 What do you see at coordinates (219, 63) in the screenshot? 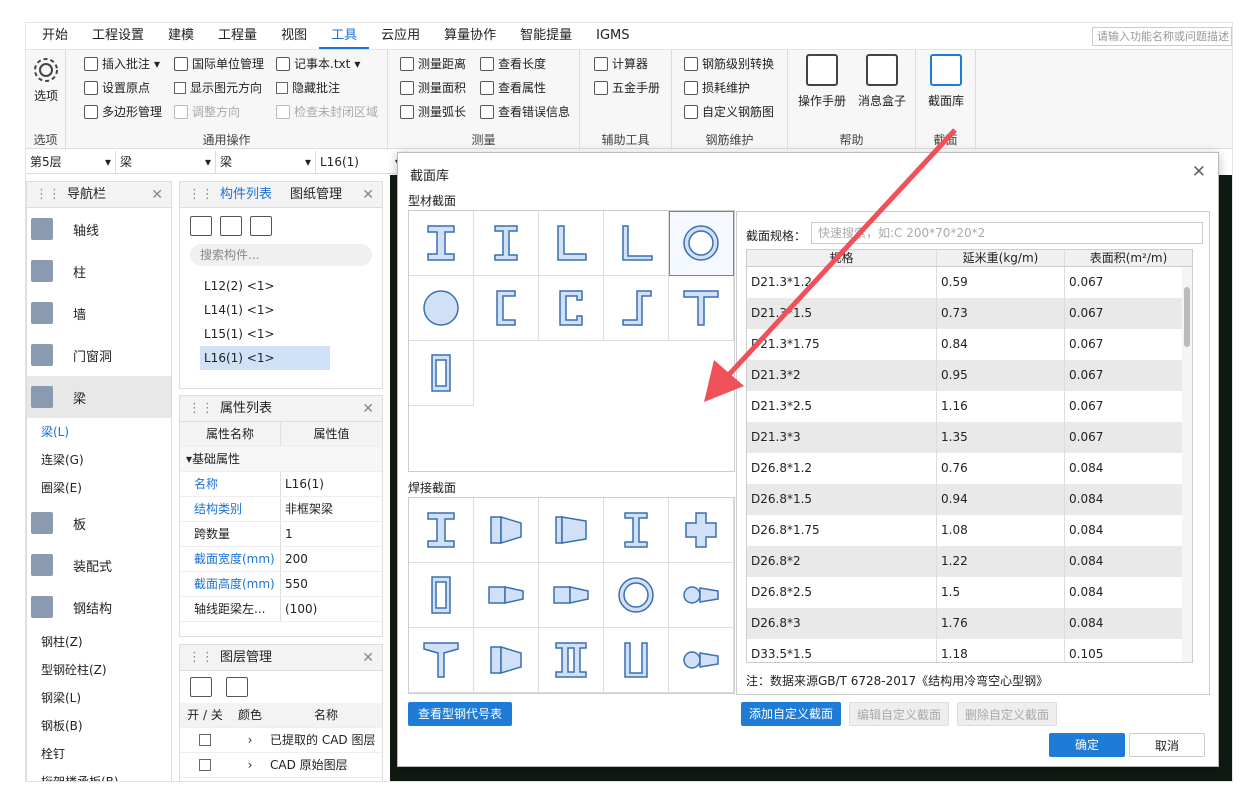
I see `intl-unit-button: 国际单位管理` at bounding box center [219, 63].